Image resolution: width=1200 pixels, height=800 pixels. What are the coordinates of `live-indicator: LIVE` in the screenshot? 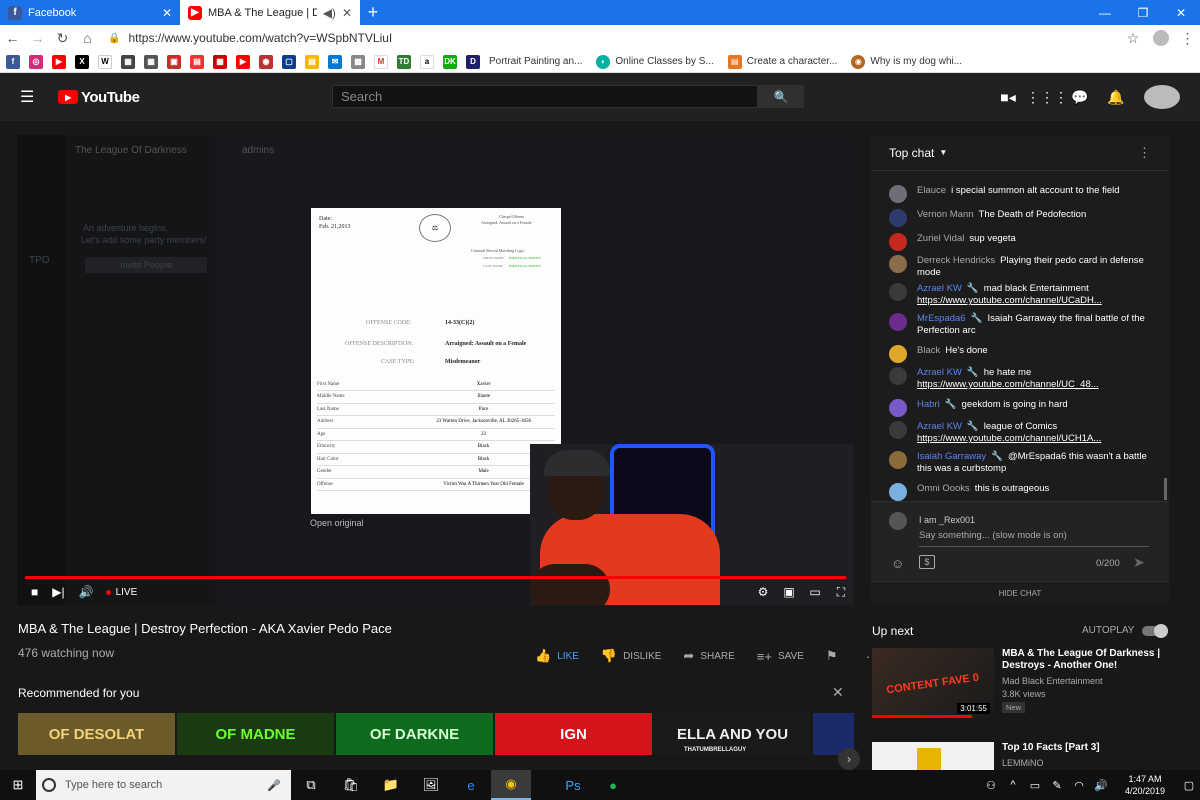 It's located at (121, 592).